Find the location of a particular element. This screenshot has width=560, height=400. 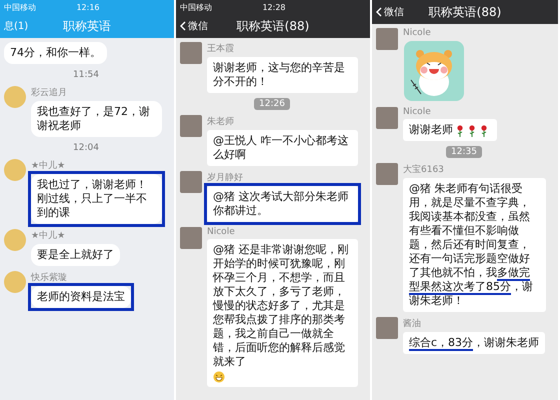

clock-label: 12:16 is located at coordinates (88, 7).